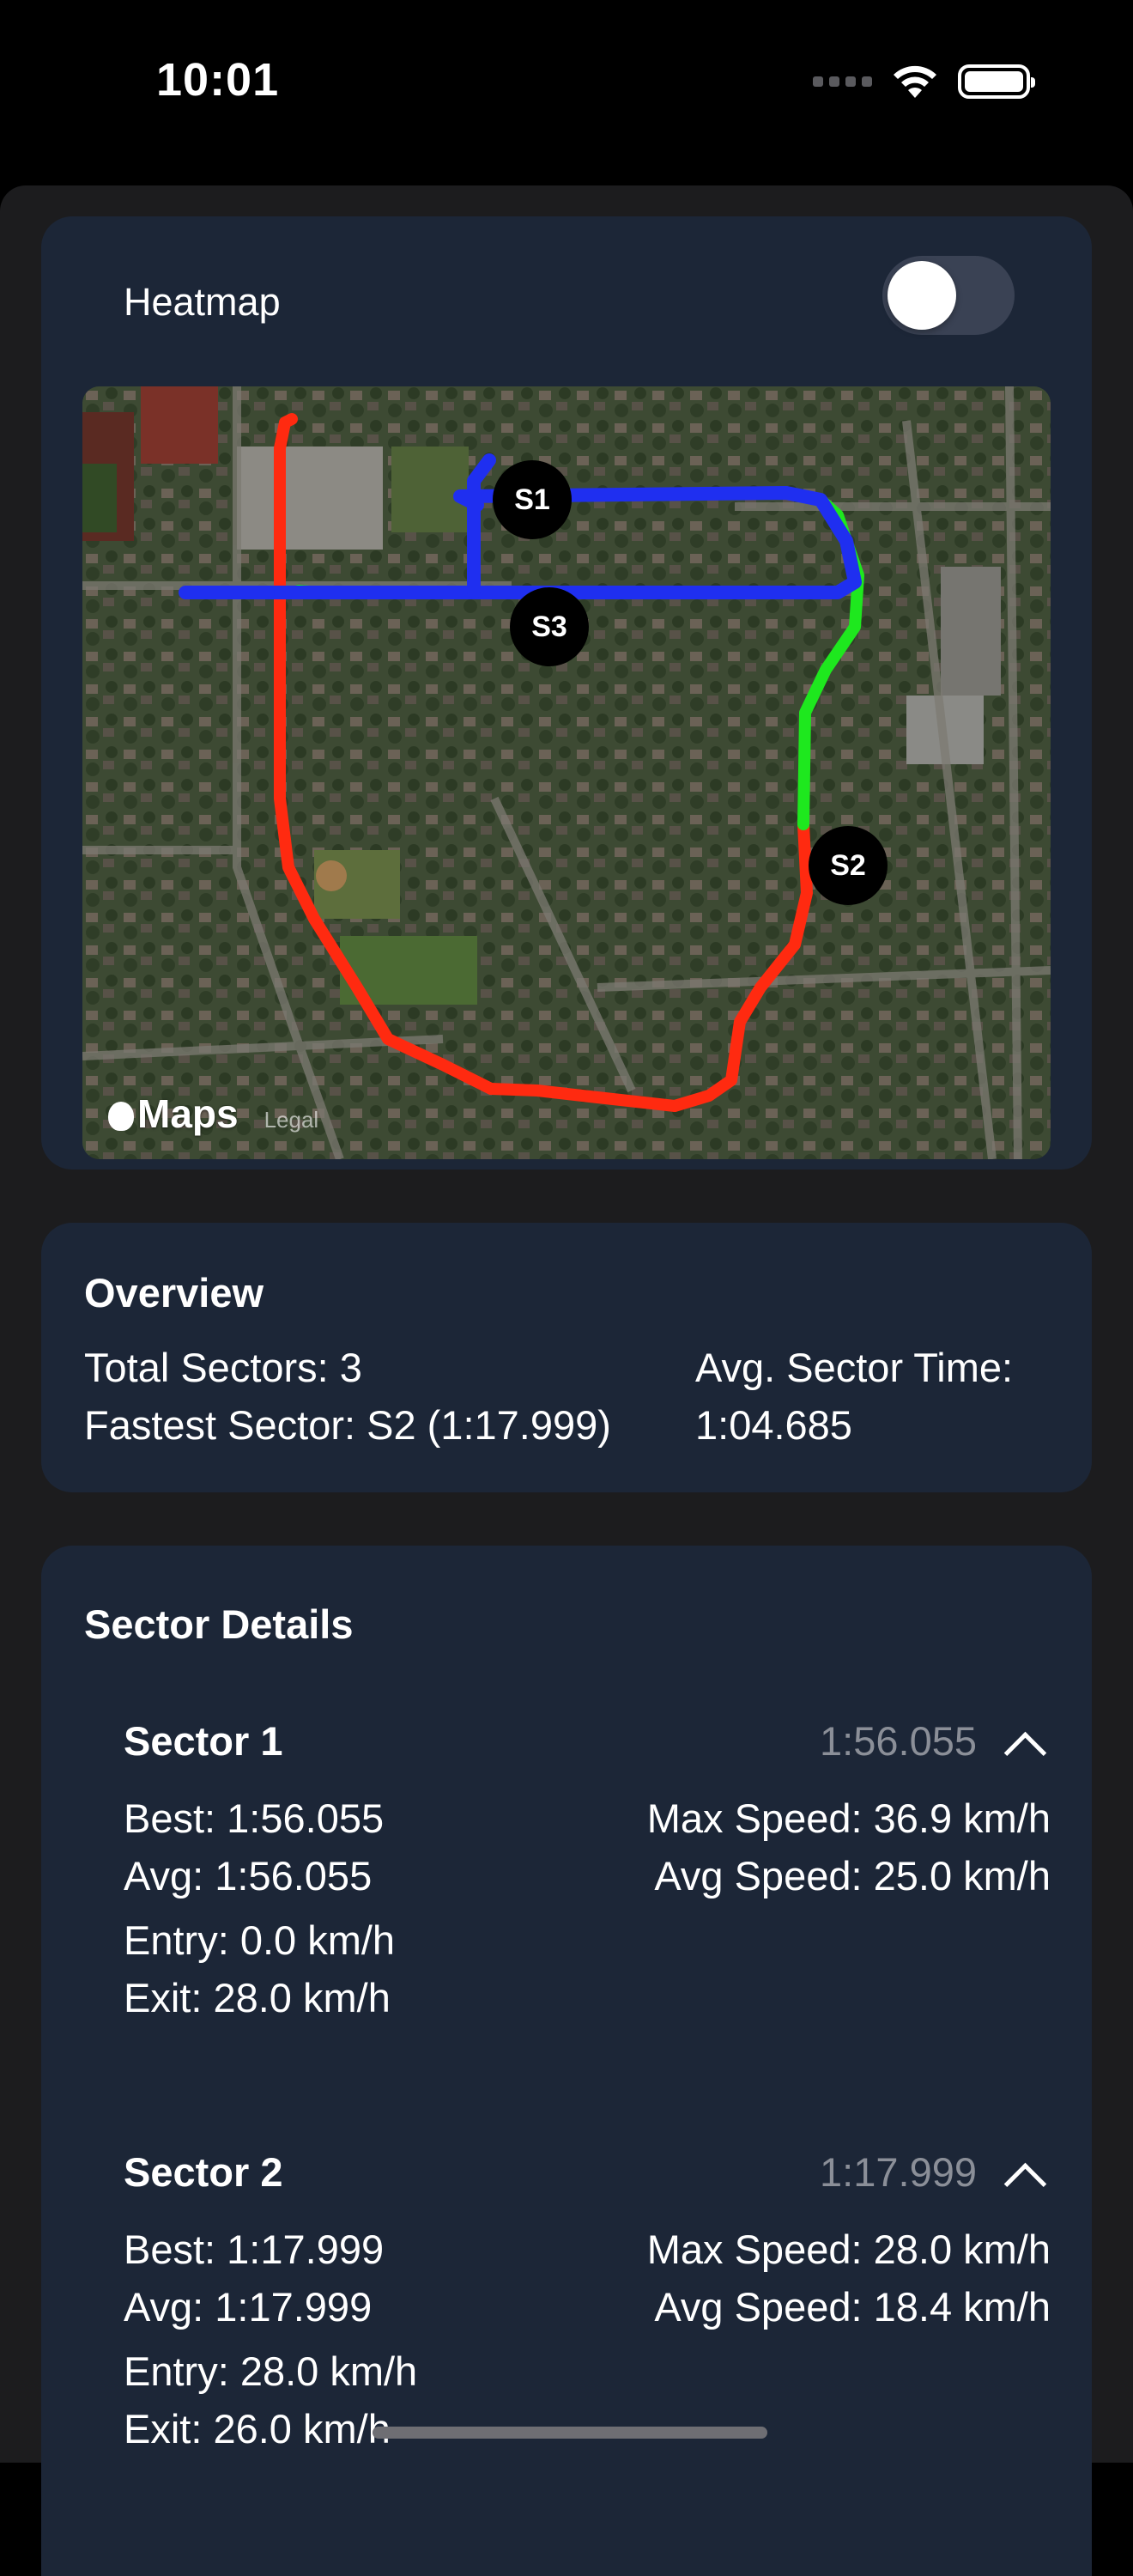 The image size is (1133, 2576). I want to click on sector-entry: Entry: 0.0 km/h, so click(260, 1940).